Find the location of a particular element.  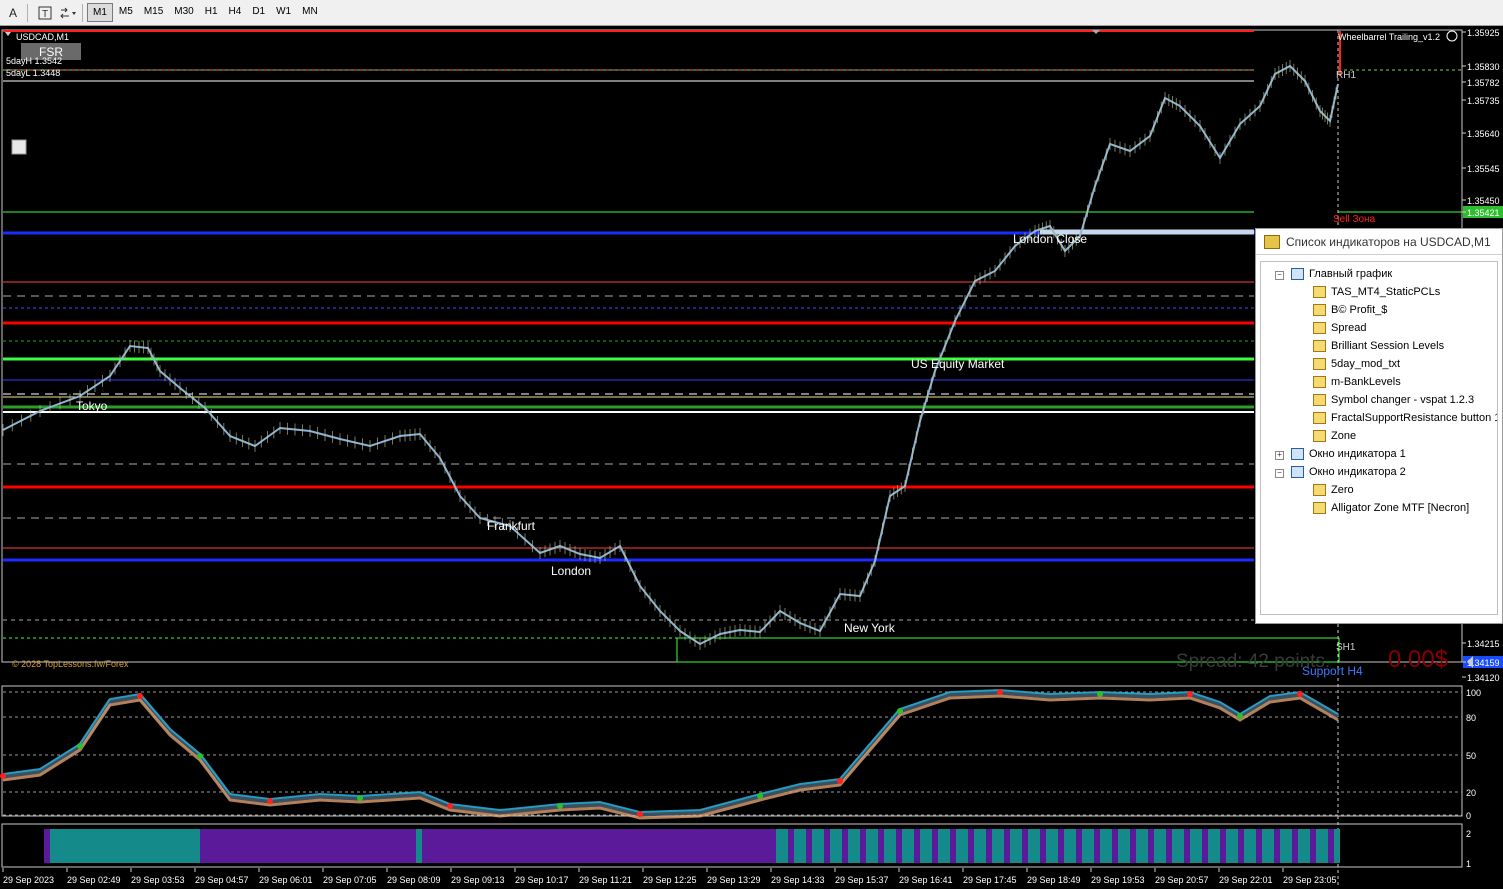

session-label: US Equity Market is located at coordinates (958, 364).